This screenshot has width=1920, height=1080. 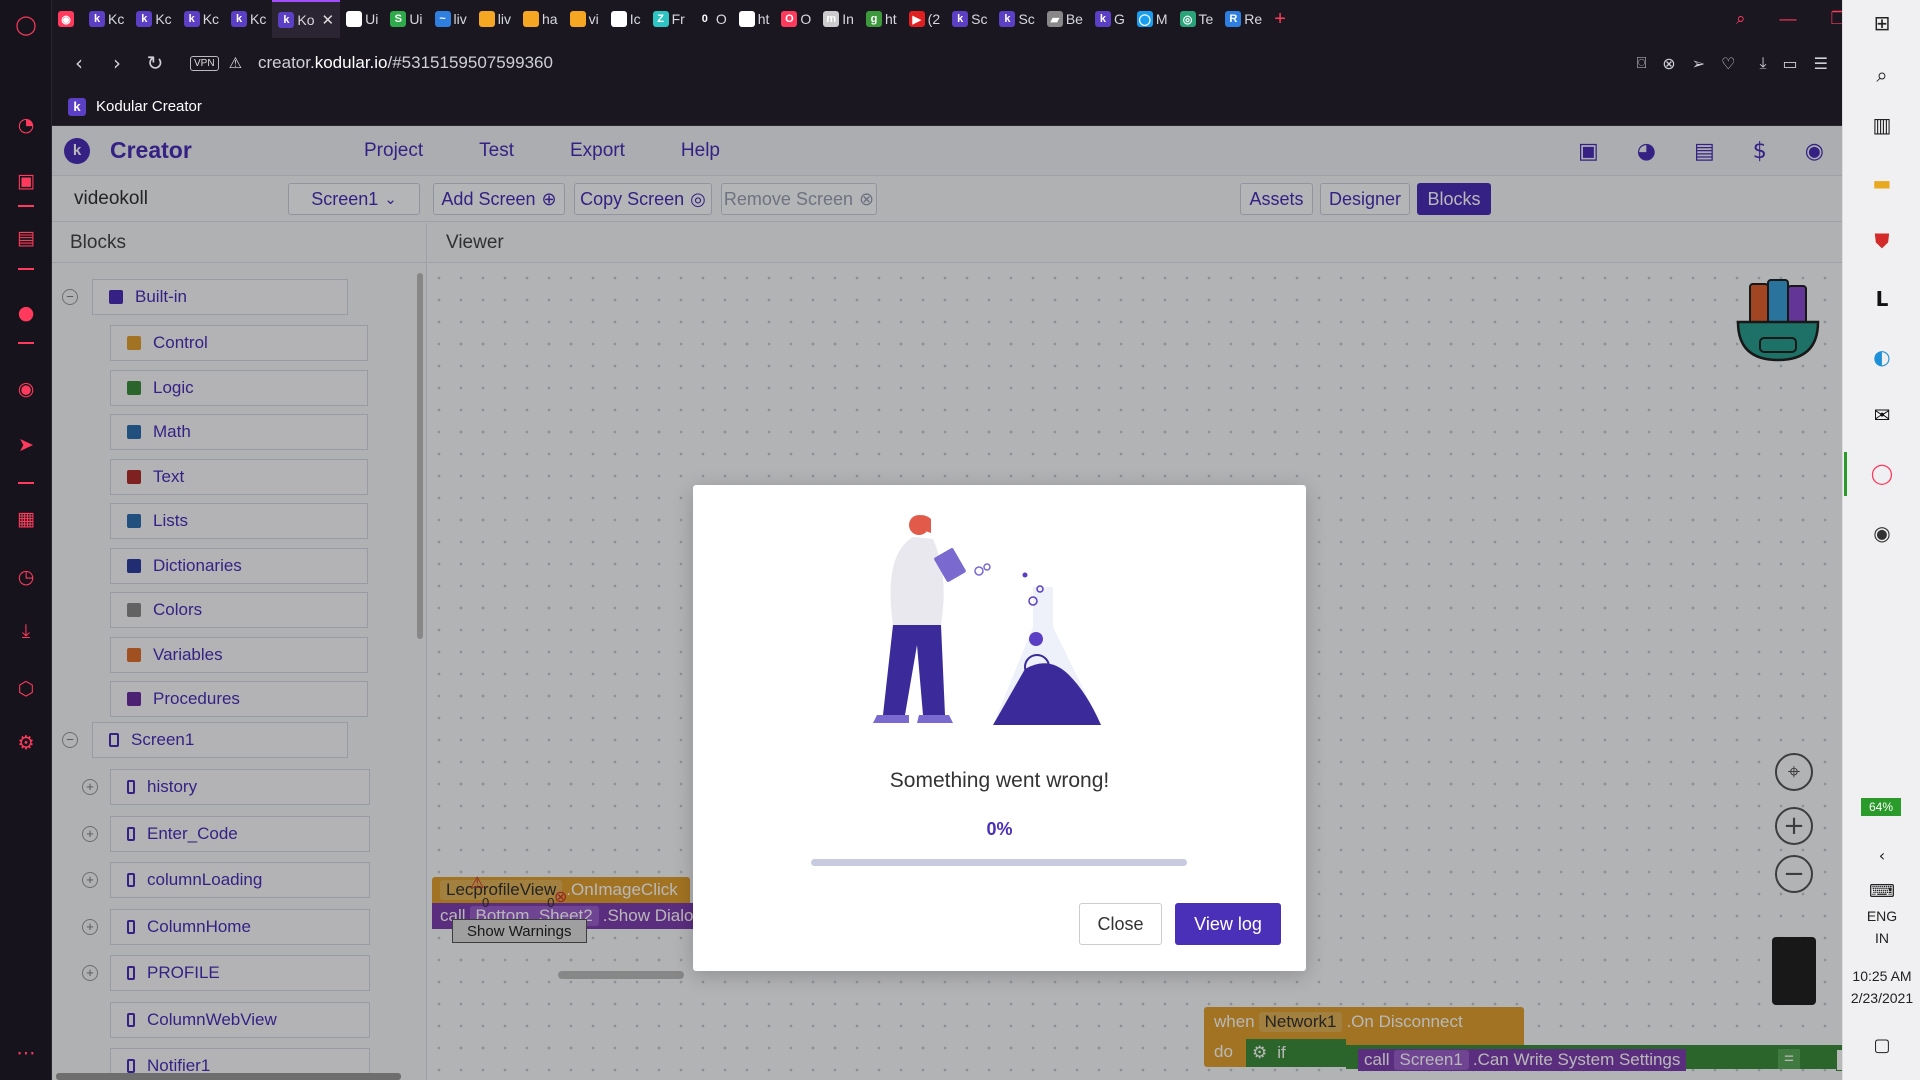 What do you see at coordinates (1882, 183) in the screenshot?
I see `file-explorer-icon: ▬` at bounding box center [1882, 183].